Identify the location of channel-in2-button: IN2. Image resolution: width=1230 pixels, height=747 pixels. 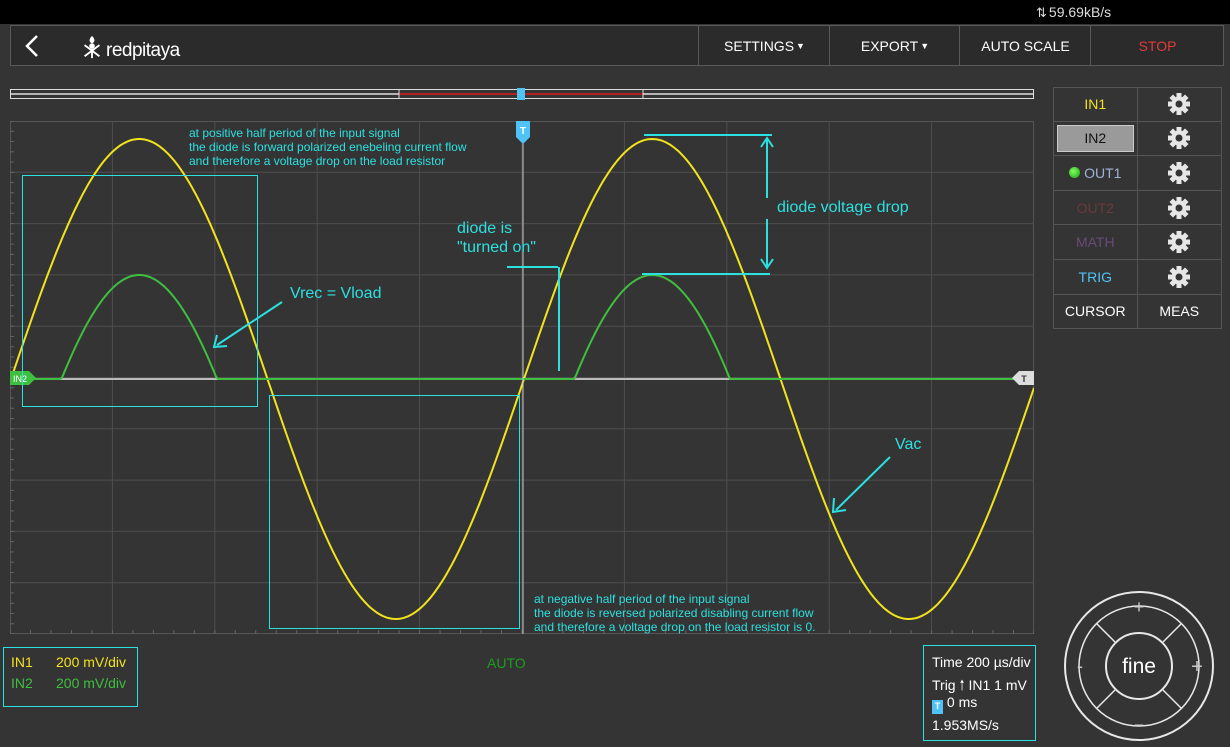
(1096, 138).